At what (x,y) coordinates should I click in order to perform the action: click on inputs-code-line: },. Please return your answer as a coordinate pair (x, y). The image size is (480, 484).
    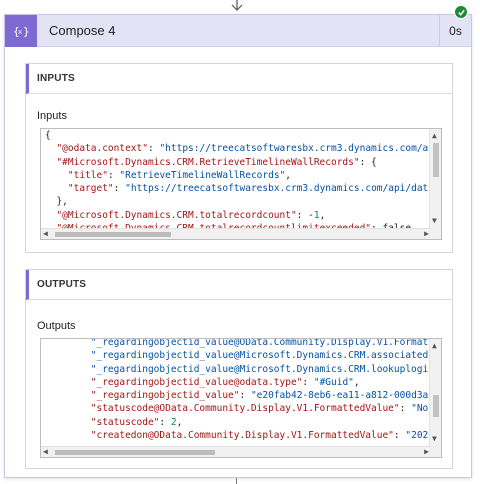
    Looking at the image, I should click on (56, 202).